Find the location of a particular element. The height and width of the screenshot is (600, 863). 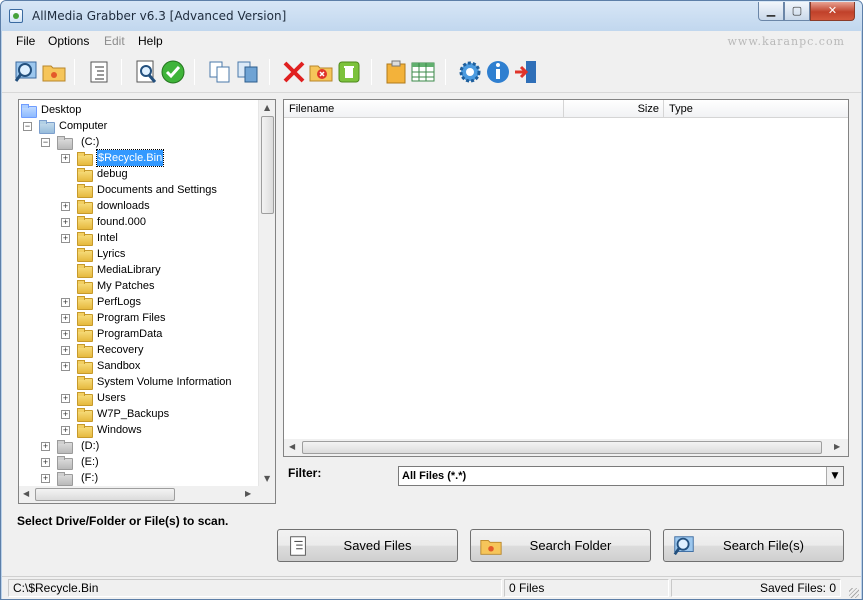

tree-label: PerfLogs is located at coordinates (119, 302).